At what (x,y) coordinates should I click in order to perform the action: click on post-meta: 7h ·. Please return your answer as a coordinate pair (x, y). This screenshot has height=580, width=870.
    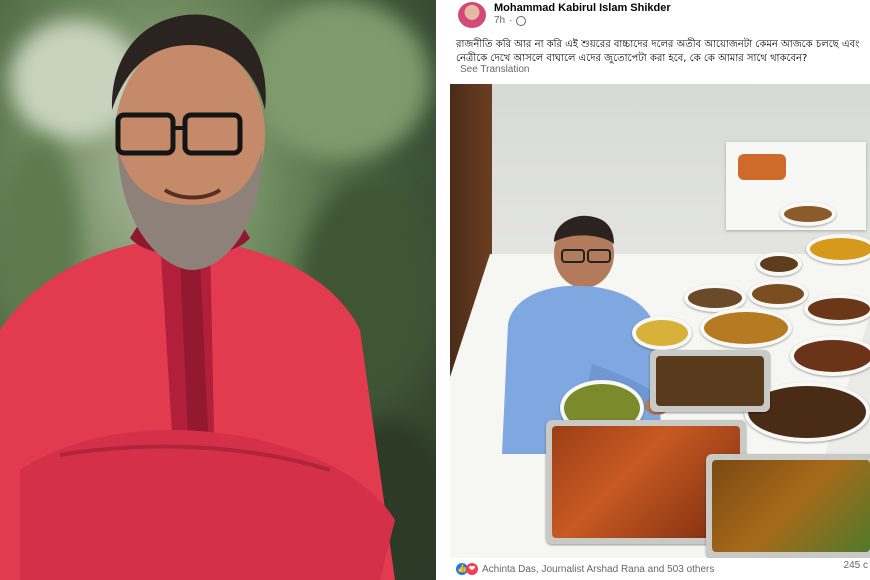
    Looking at the image, I should click on (510, 20).